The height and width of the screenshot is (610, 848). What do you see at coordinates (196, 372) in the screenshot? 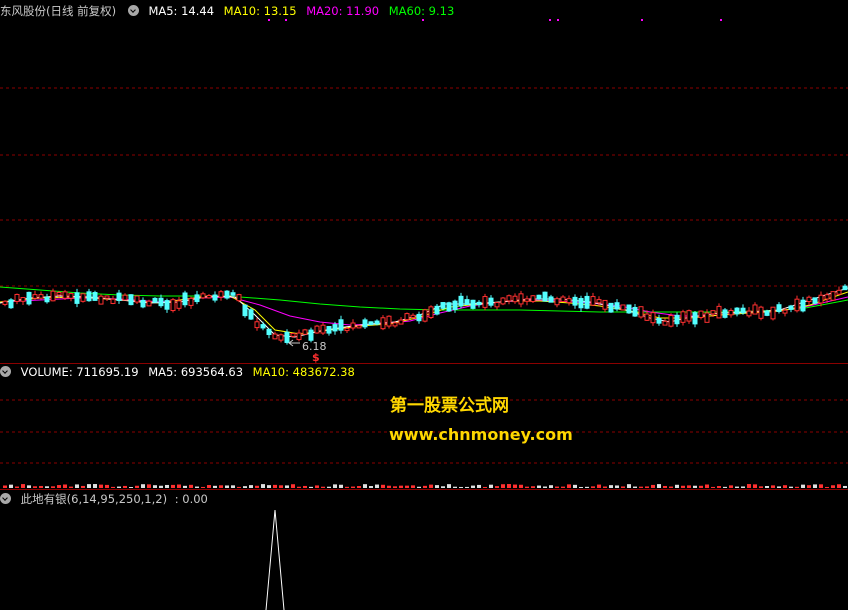
I see `volume-ma5-label: MA5: 693564.63` at bounding box center [196, 372].